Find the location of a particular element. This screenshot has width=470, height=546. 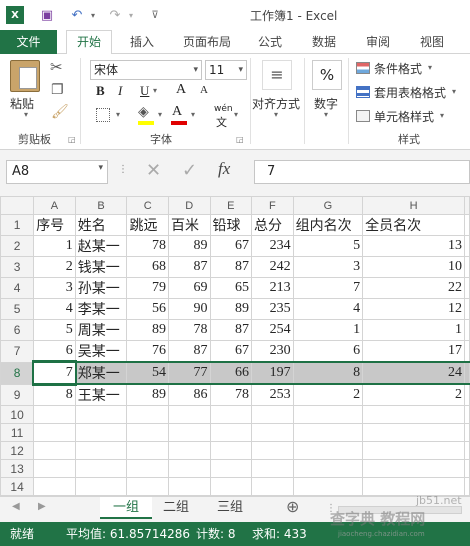

phonetic-icon: 文 is located at coordinates (221, 122).